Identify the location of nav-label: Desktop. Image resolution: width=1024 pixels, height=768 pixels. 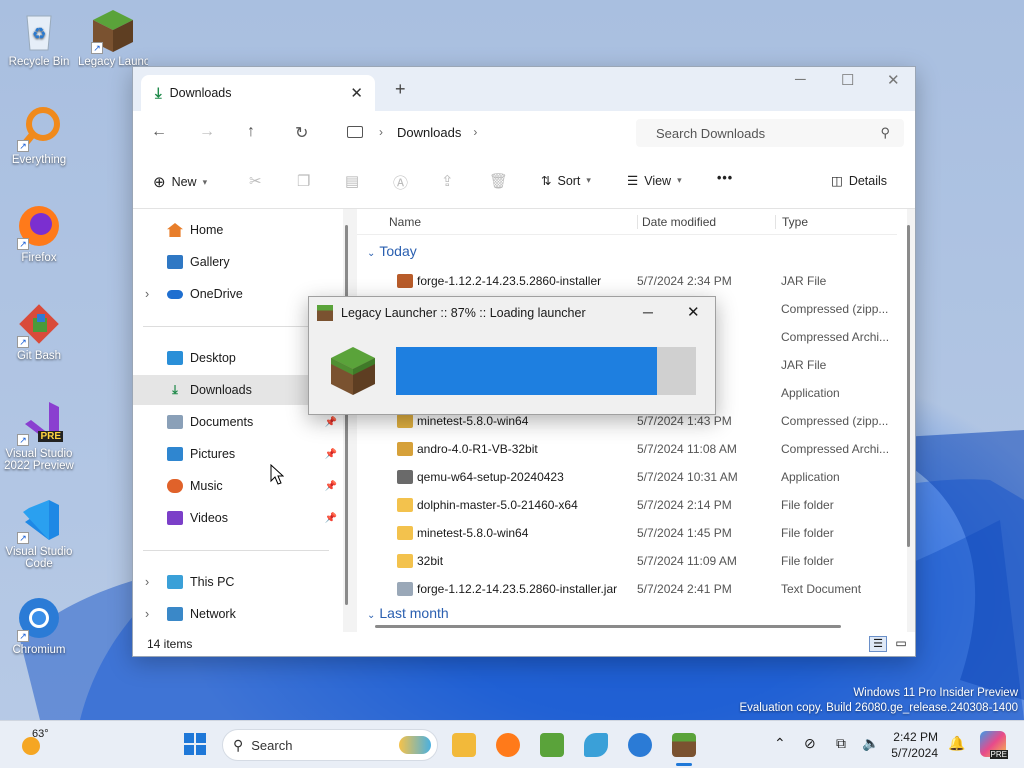
(213, 358).